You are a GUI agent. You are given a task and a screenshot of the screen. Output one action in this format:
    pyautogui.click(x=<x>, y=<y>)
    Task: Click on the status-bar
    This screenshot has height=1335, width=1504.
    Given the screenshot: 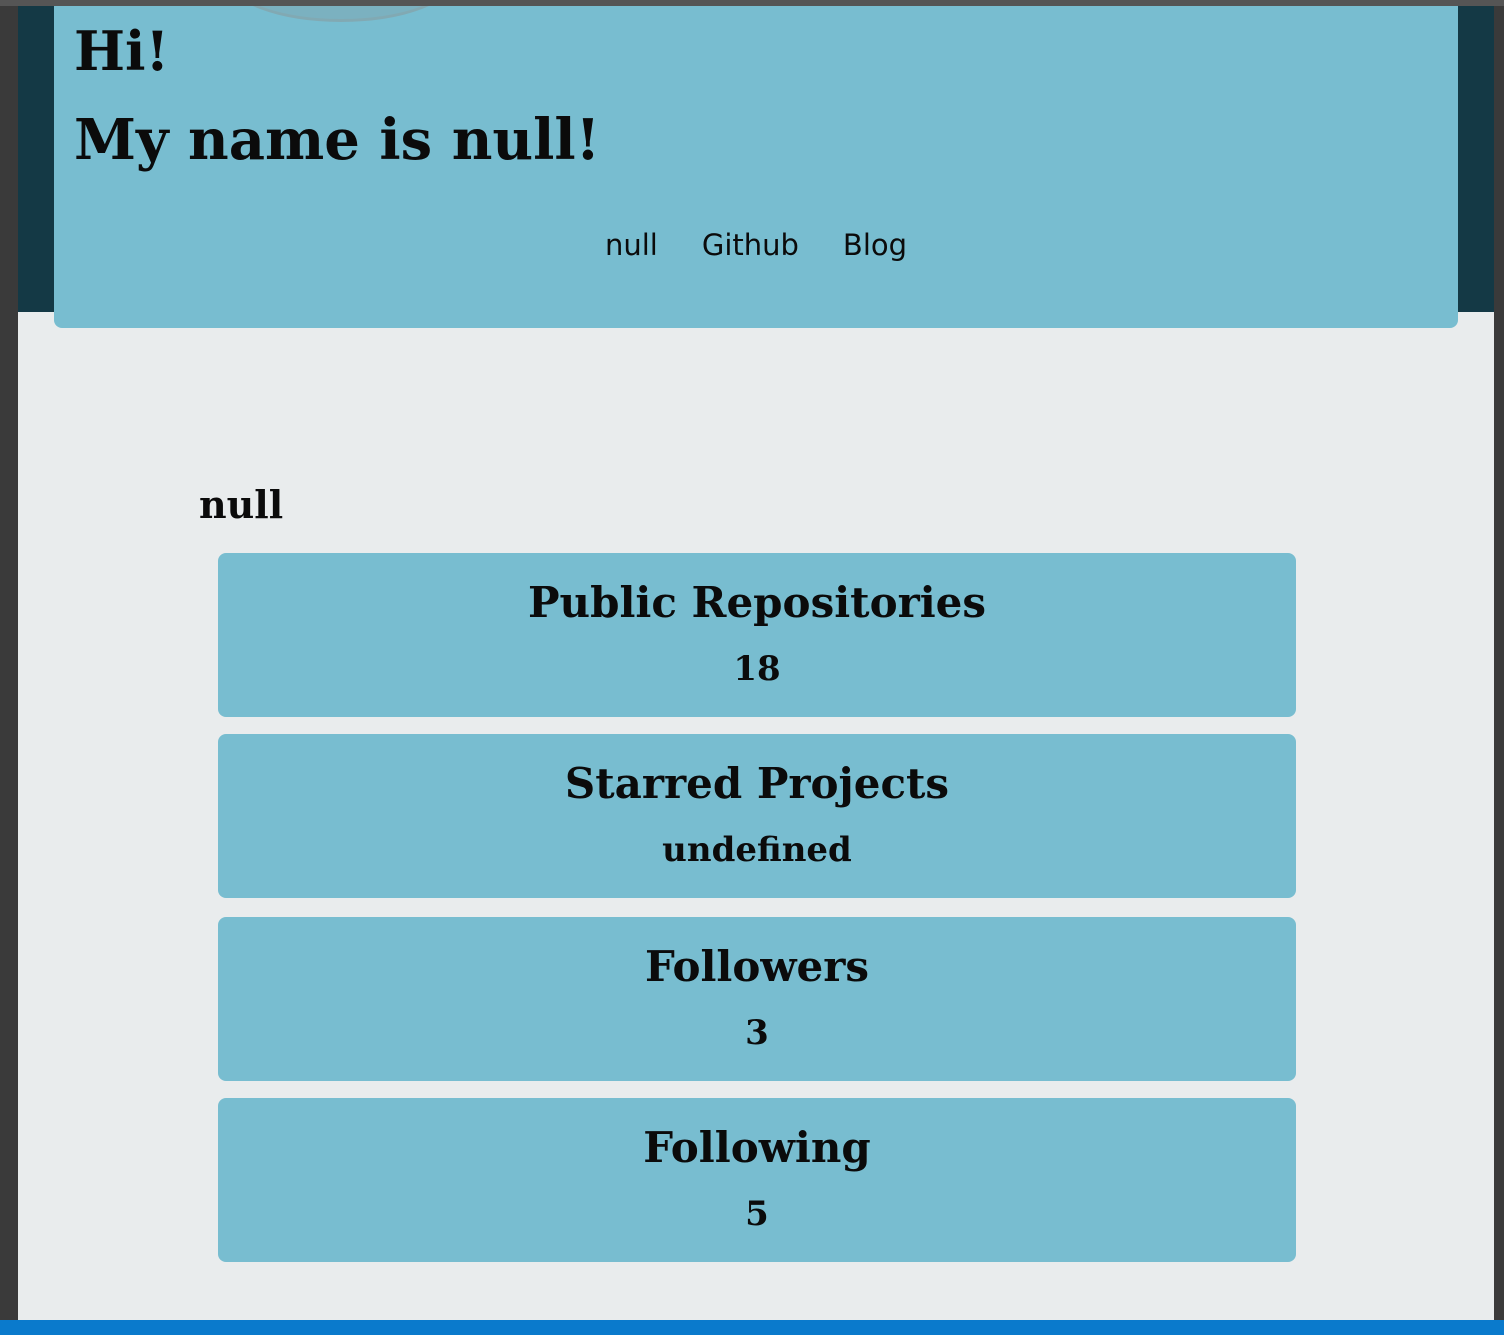 What is the action you would take?
    pyautogui.click(x=752, y=1327)
    